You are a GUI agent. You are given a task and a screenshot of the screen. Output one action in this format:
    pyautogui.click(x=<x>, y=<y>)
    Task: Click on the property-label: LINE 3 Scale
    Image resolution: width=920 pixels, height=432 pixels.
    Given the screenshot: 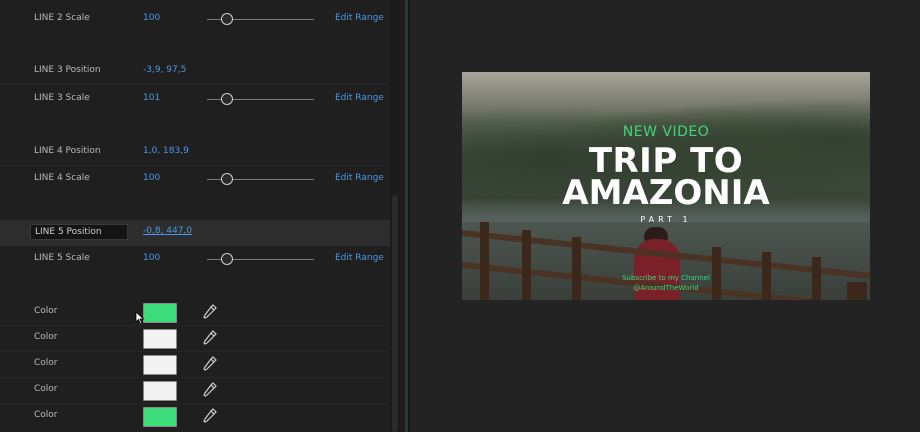 What is the action you would take?
    pyautogui.click(x=62, y=98)
    